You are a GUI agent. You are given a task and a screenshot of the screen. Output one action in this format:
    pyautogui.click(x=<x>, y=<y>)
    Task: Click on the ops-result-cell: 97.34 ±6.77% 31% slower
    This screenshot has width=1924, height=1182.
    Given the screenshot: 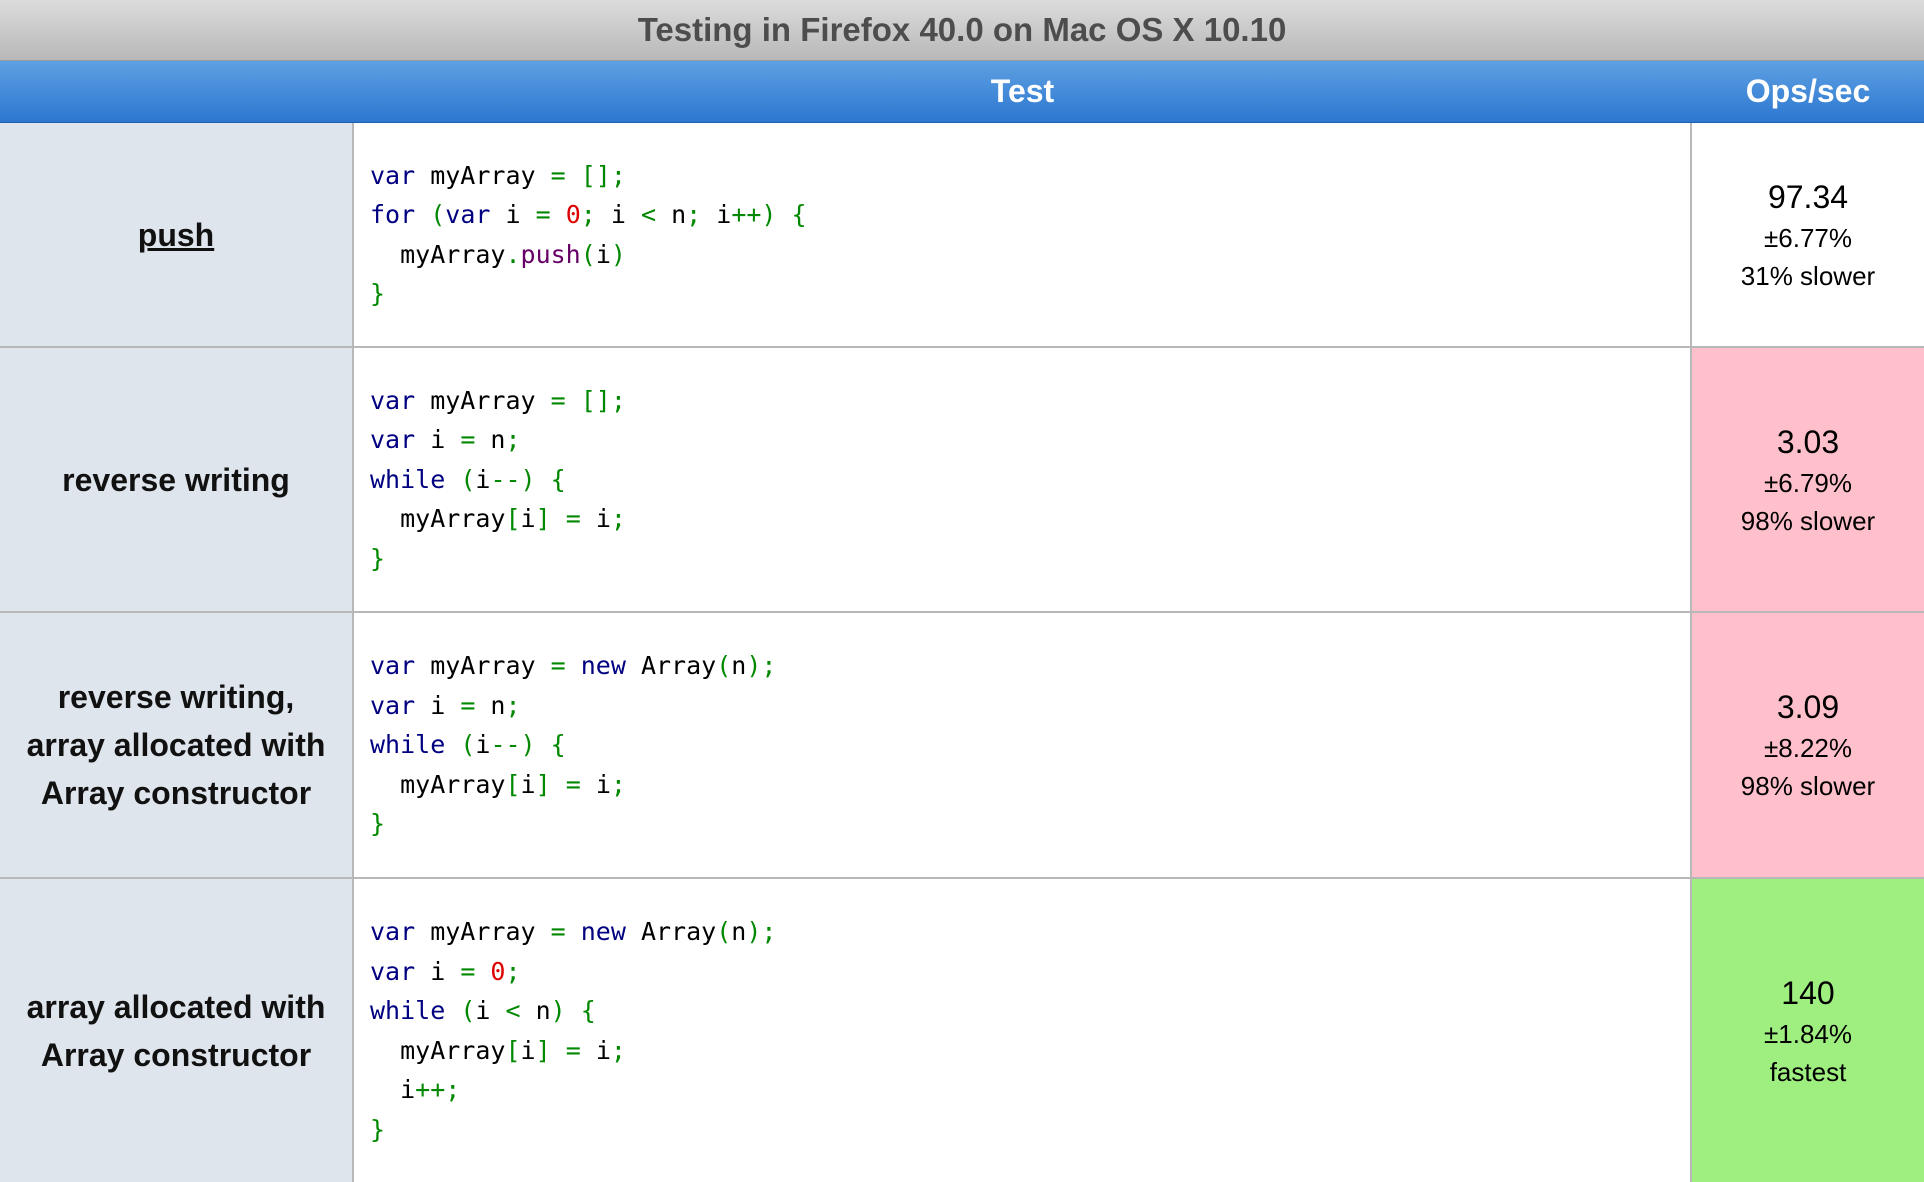 What is the action you would take?
    pyautogui.click(x=1808, y=234)
    